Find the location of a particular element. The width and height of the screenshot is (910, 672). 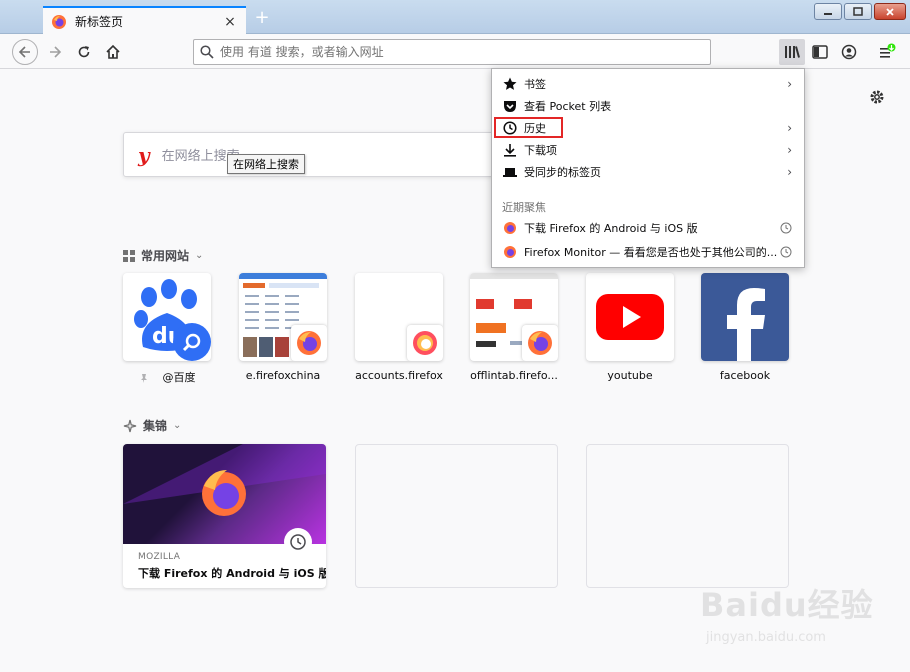

search-badge-icon is located at coordinates (192, 342).